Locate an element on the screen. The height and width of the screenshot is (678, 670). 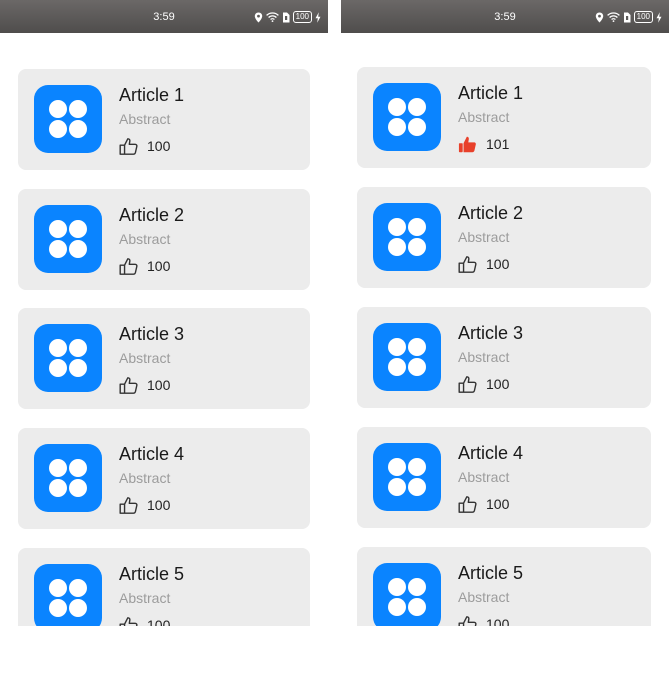
article-card: Article 1 Abstract 100 is located at coordinates (164, 119).